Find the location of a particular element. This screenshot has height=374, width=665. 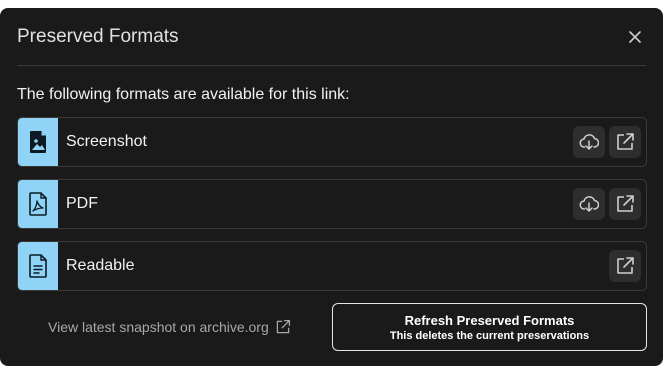

close-icon is located at coordinates (635, 37).